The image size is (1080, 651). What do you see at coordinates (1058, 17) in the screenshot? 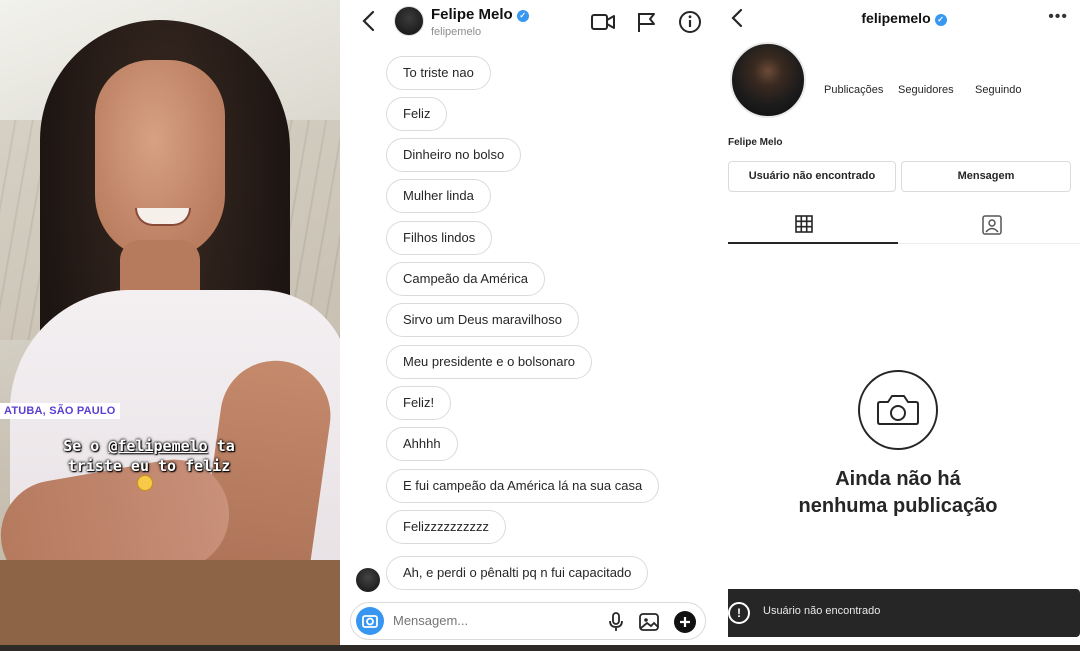
I see `more-options-icon: •••` at bounding box center [1058, 17].